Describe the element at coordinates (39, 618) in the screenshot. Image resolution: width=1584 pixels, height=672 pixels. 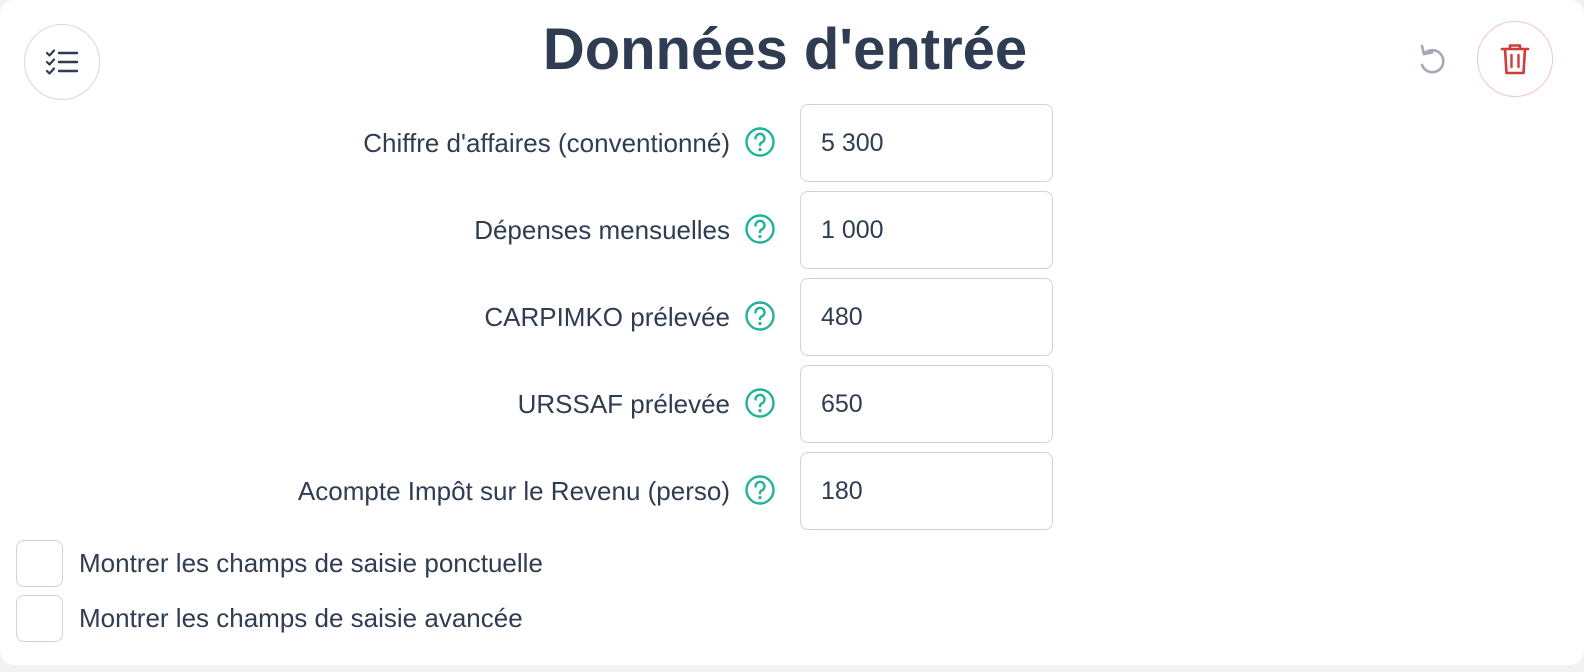
I see `show-advanced-fields-checkbox` at that location.